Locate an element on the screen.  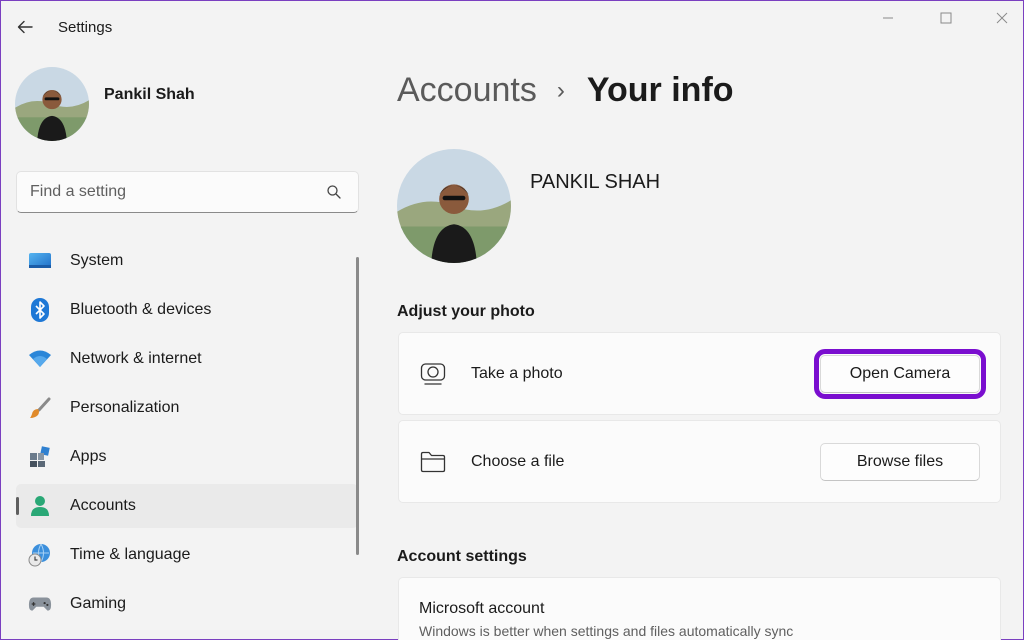
sidebar-item-gaming: Gaming is located at coordinates (187, 604).